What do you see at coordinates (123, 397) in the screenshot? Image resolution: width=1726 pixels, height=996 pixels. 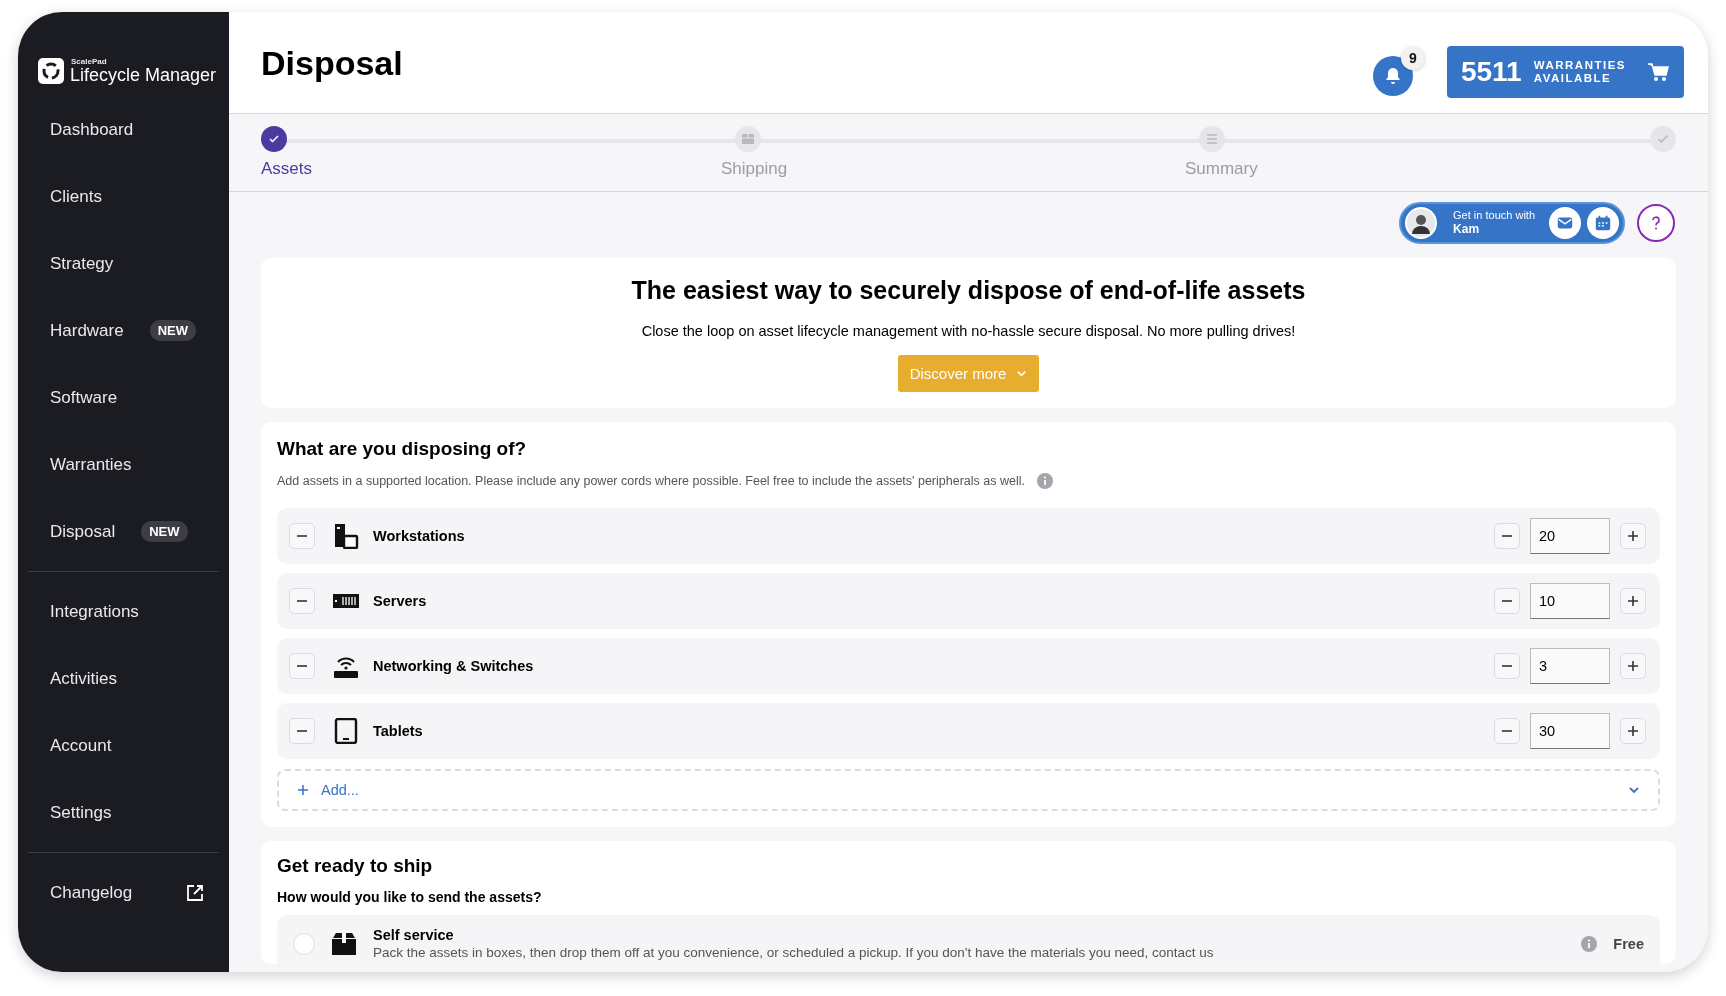 I see `nav-item: Software` at bounding box center [123, 397].